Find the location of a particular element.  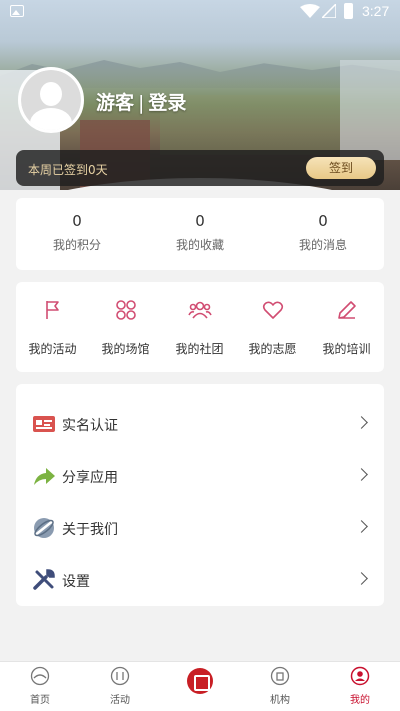

avatar is located at coordinates (51, 100).